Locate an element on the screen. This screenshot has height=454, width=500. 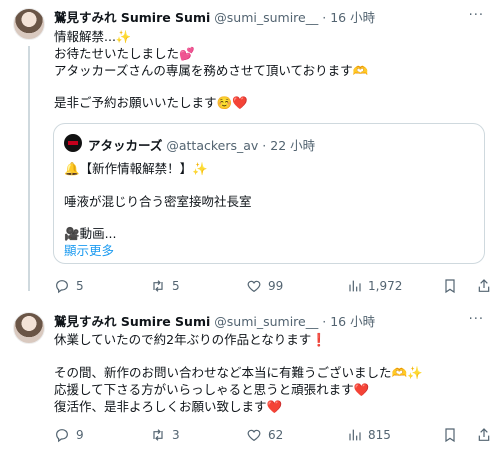
retweet-count: 3 is located at coordinates (176, 435).